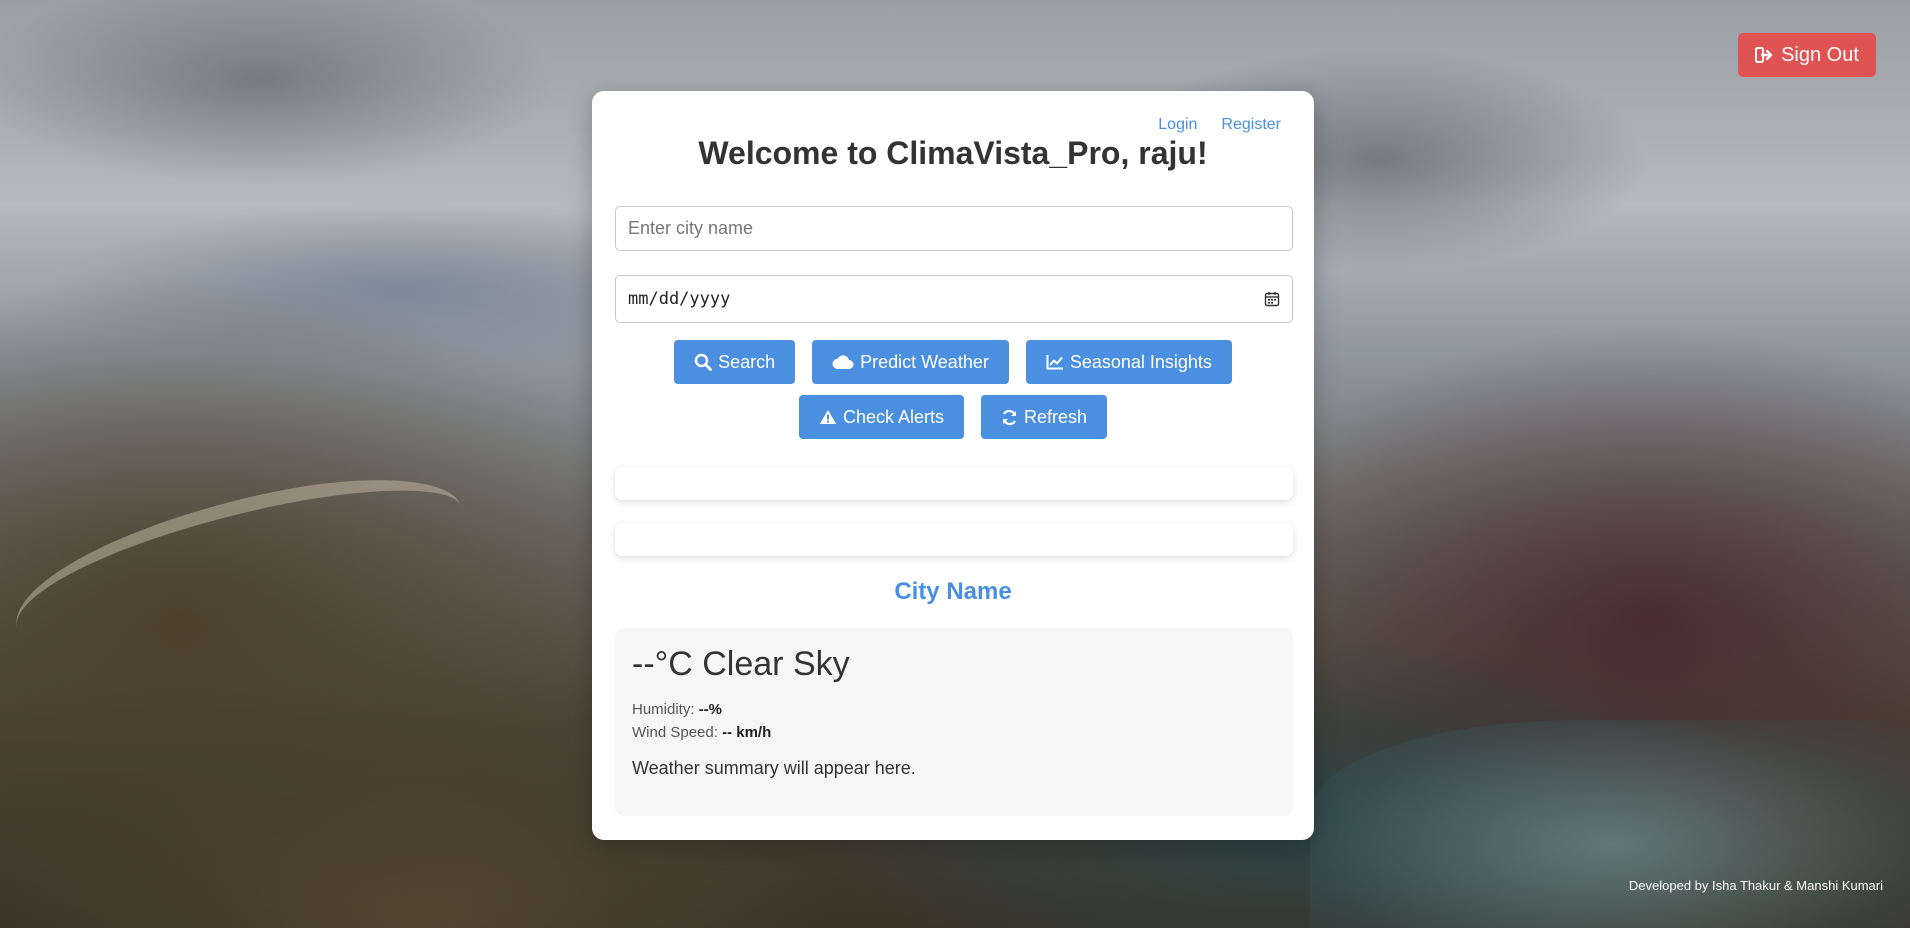 This screenshot has width=1910, height=928. What do you see at coordinates (954, 299) in the screenshot?
I see `date-input: mm/dd/yyyy` at bounding box center [954, 299].